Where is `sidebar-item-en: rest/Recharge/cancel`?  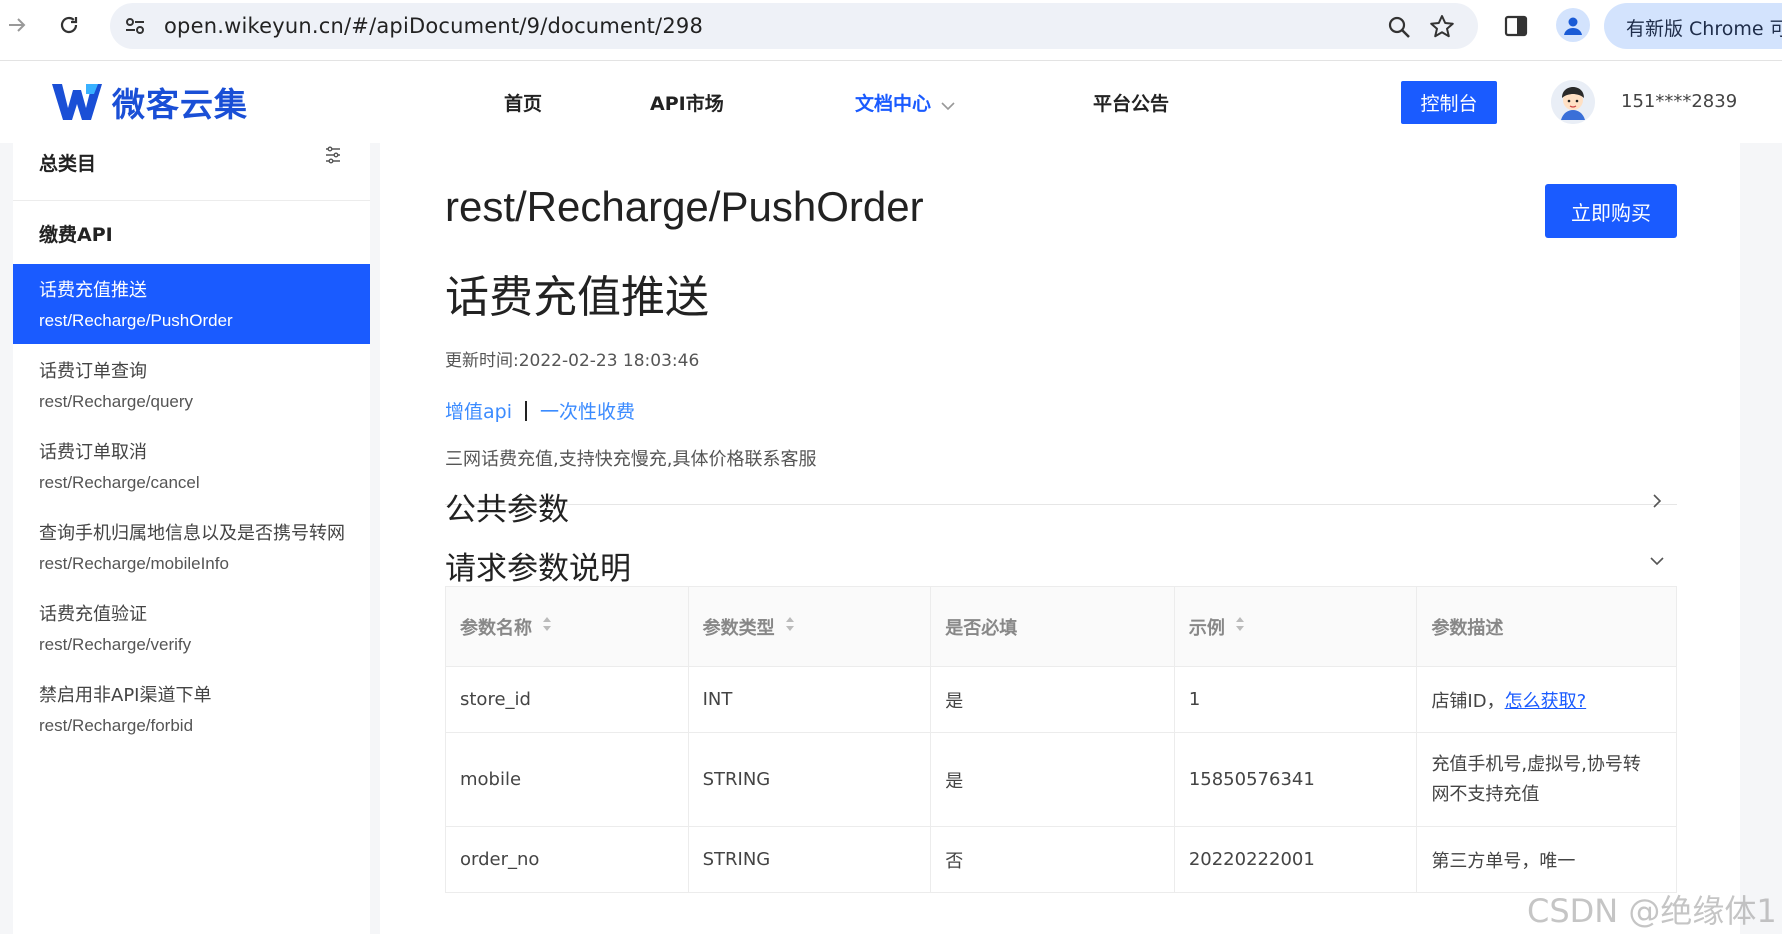 sidebar-item-en: rest/Recharge/cancel is located at coordinates (119, 482).